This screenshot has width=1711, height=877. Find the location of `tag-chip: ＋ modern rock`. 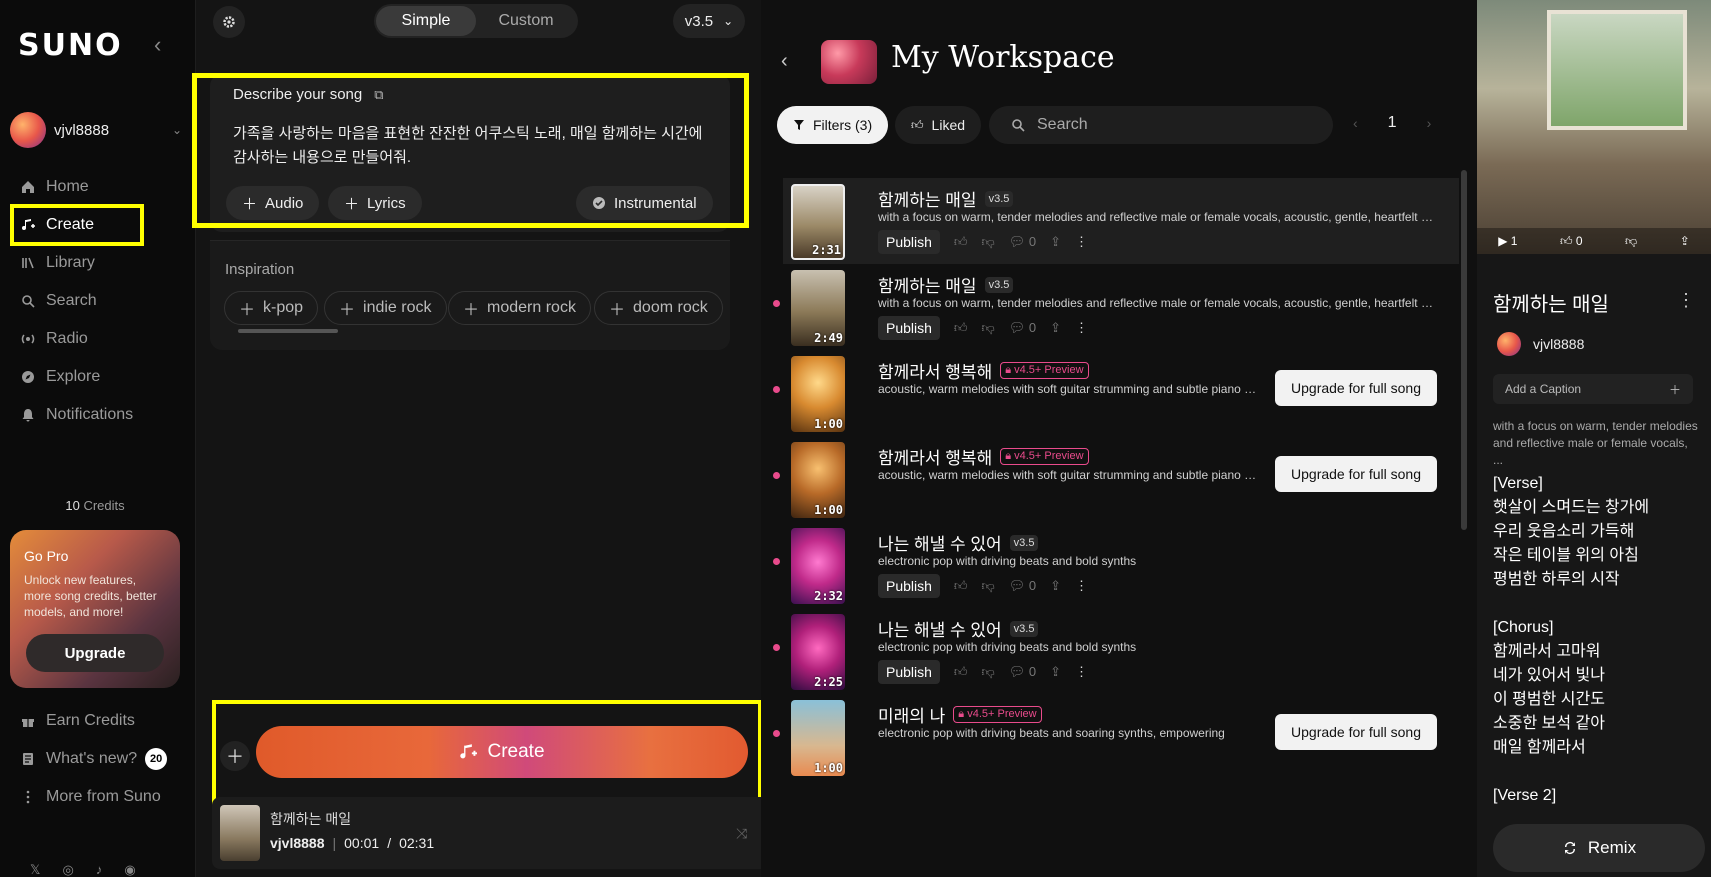

tag-chip: ＋ modern rock is located at coordinates (519, 308).